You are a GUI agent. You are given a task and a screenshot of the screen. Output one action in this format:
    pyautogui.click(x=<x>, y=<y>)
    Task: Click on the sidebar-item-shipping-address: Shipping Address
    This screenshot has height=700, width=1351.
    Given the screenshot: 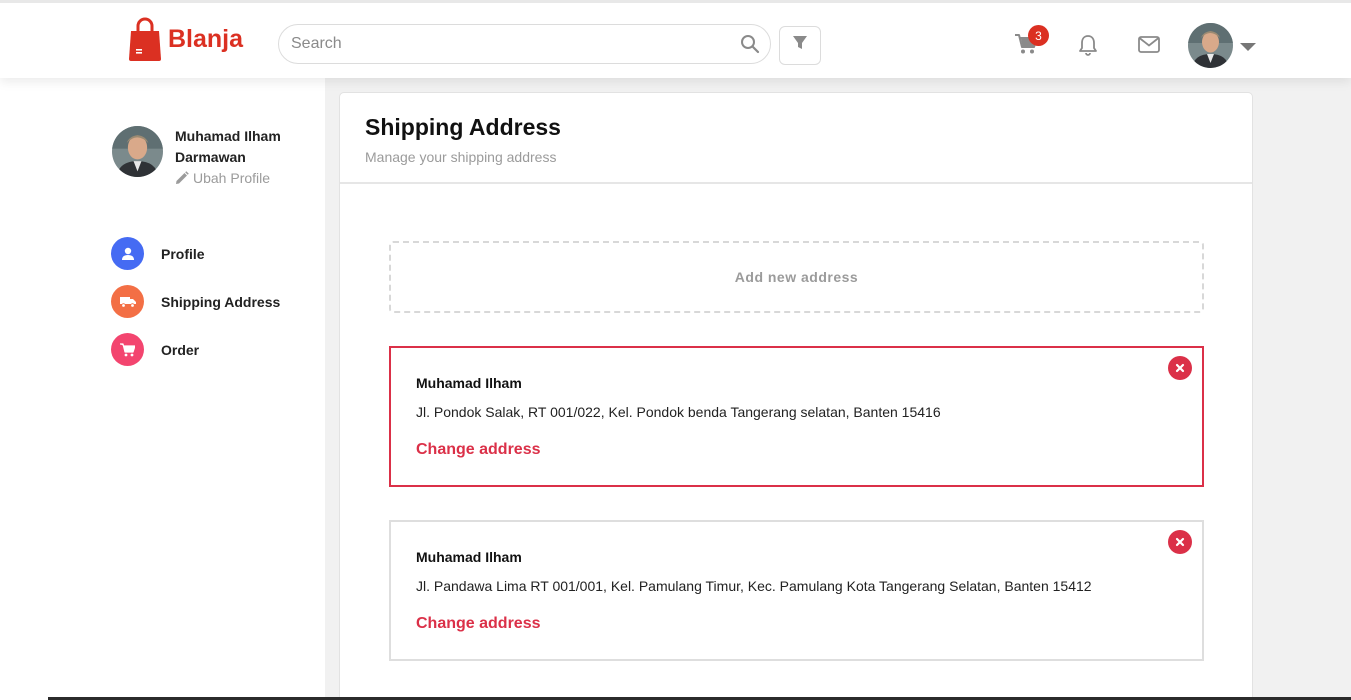 What is the action you would take?
    pyautogui.click(x=195, y=301)
    